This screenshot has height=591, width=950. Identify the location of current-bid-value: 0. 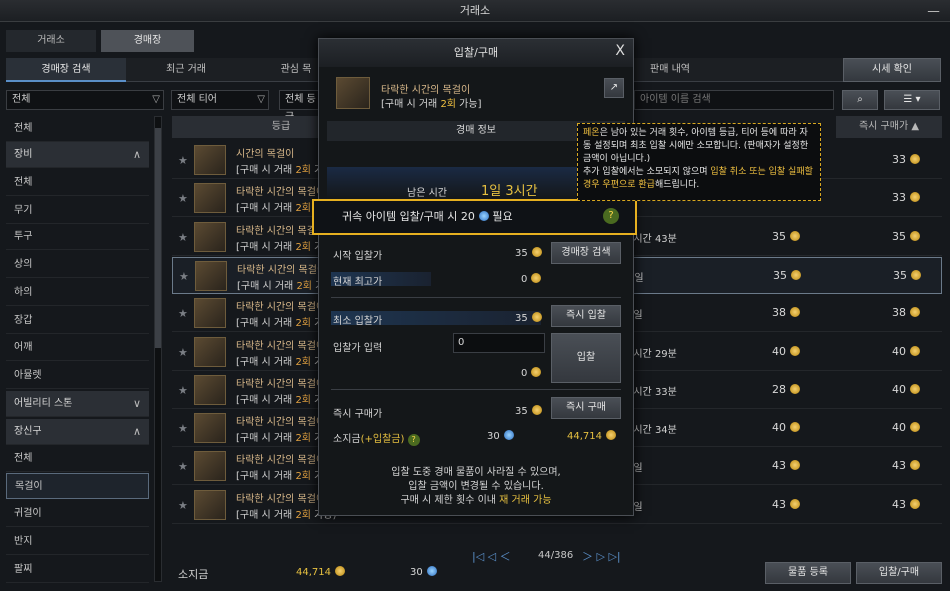
(531, 279).